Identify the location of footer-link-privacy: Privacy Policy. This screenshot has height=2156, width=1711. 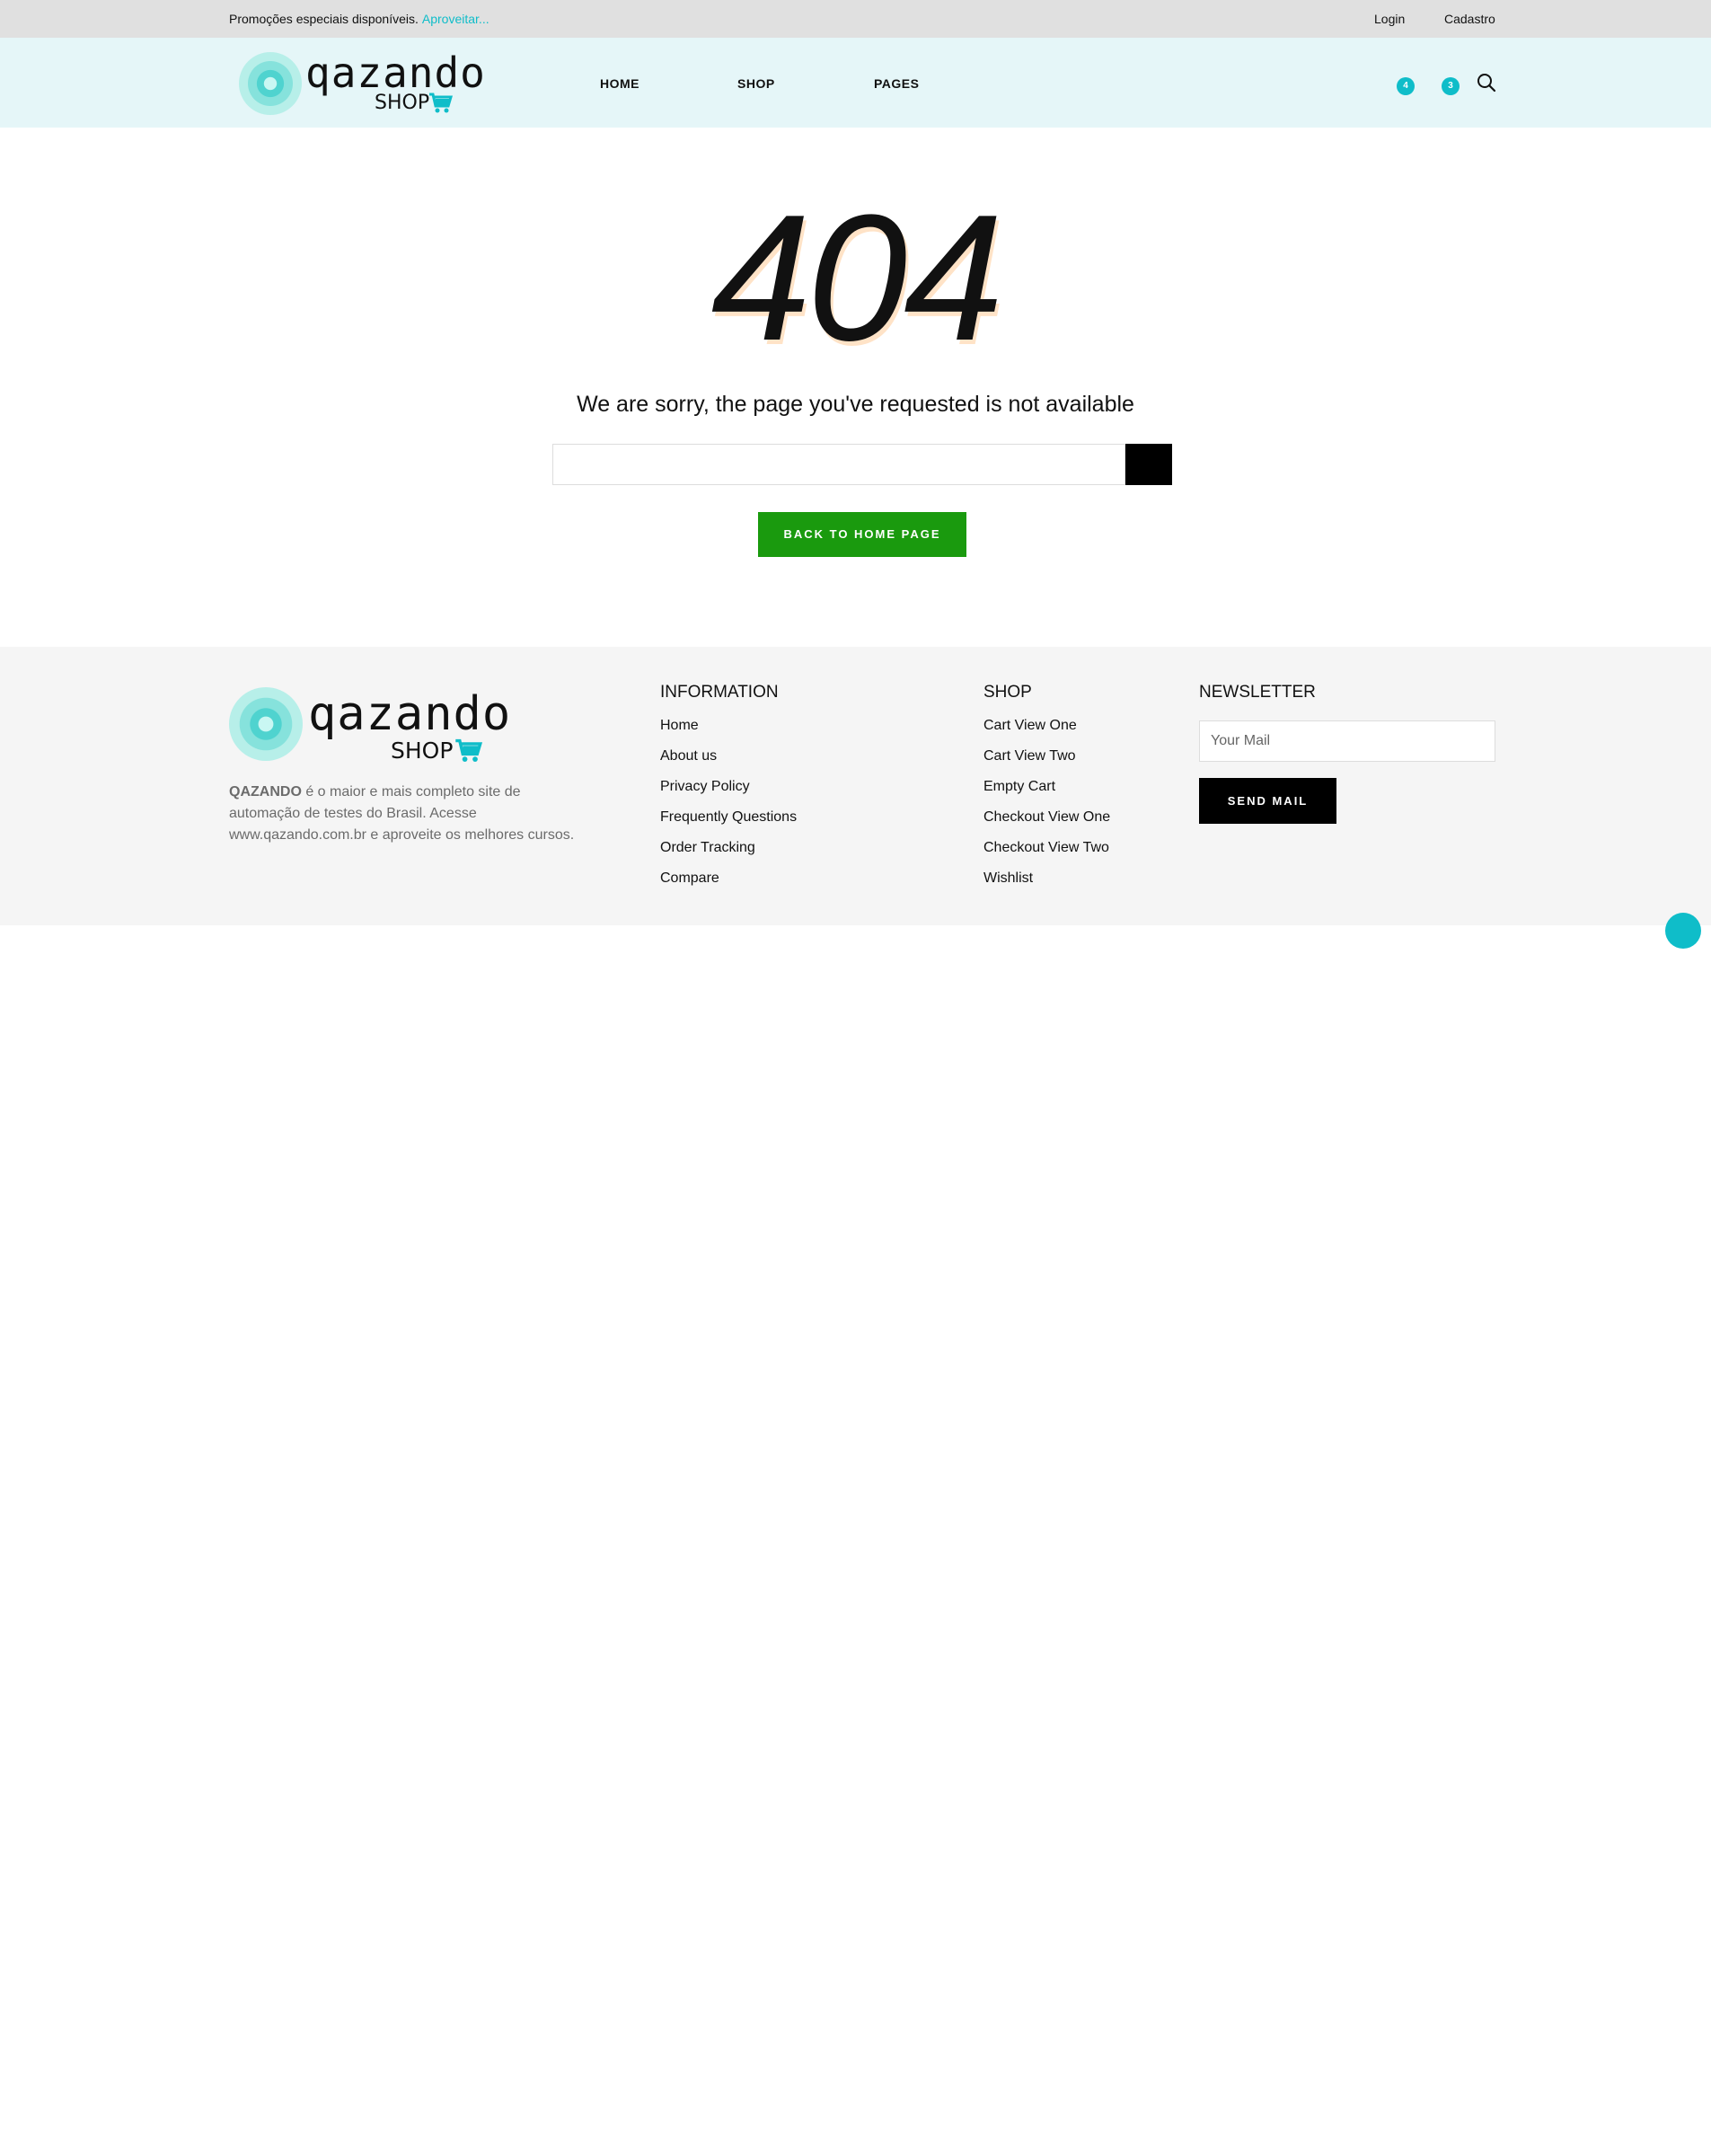
(705, 787).